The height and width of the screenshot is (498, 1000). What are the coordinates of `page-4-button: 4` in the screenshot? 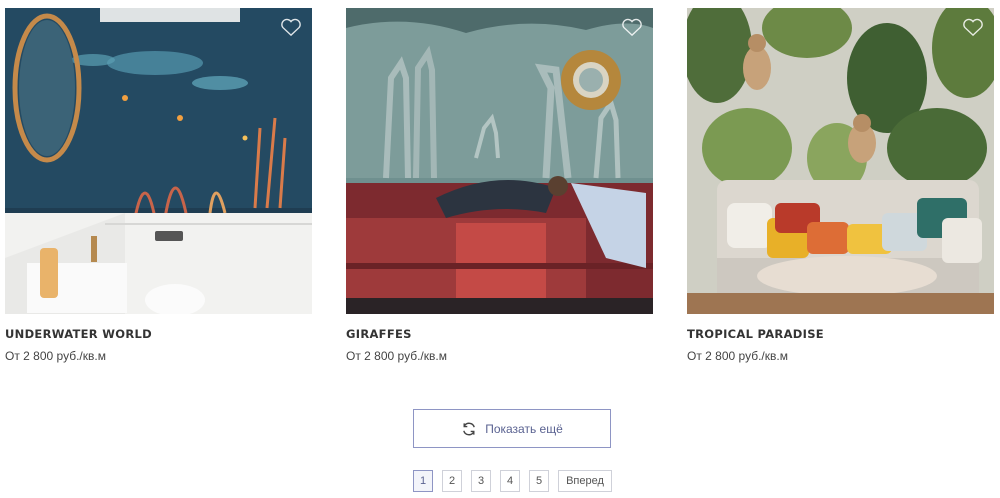 It's located at (510, 481).